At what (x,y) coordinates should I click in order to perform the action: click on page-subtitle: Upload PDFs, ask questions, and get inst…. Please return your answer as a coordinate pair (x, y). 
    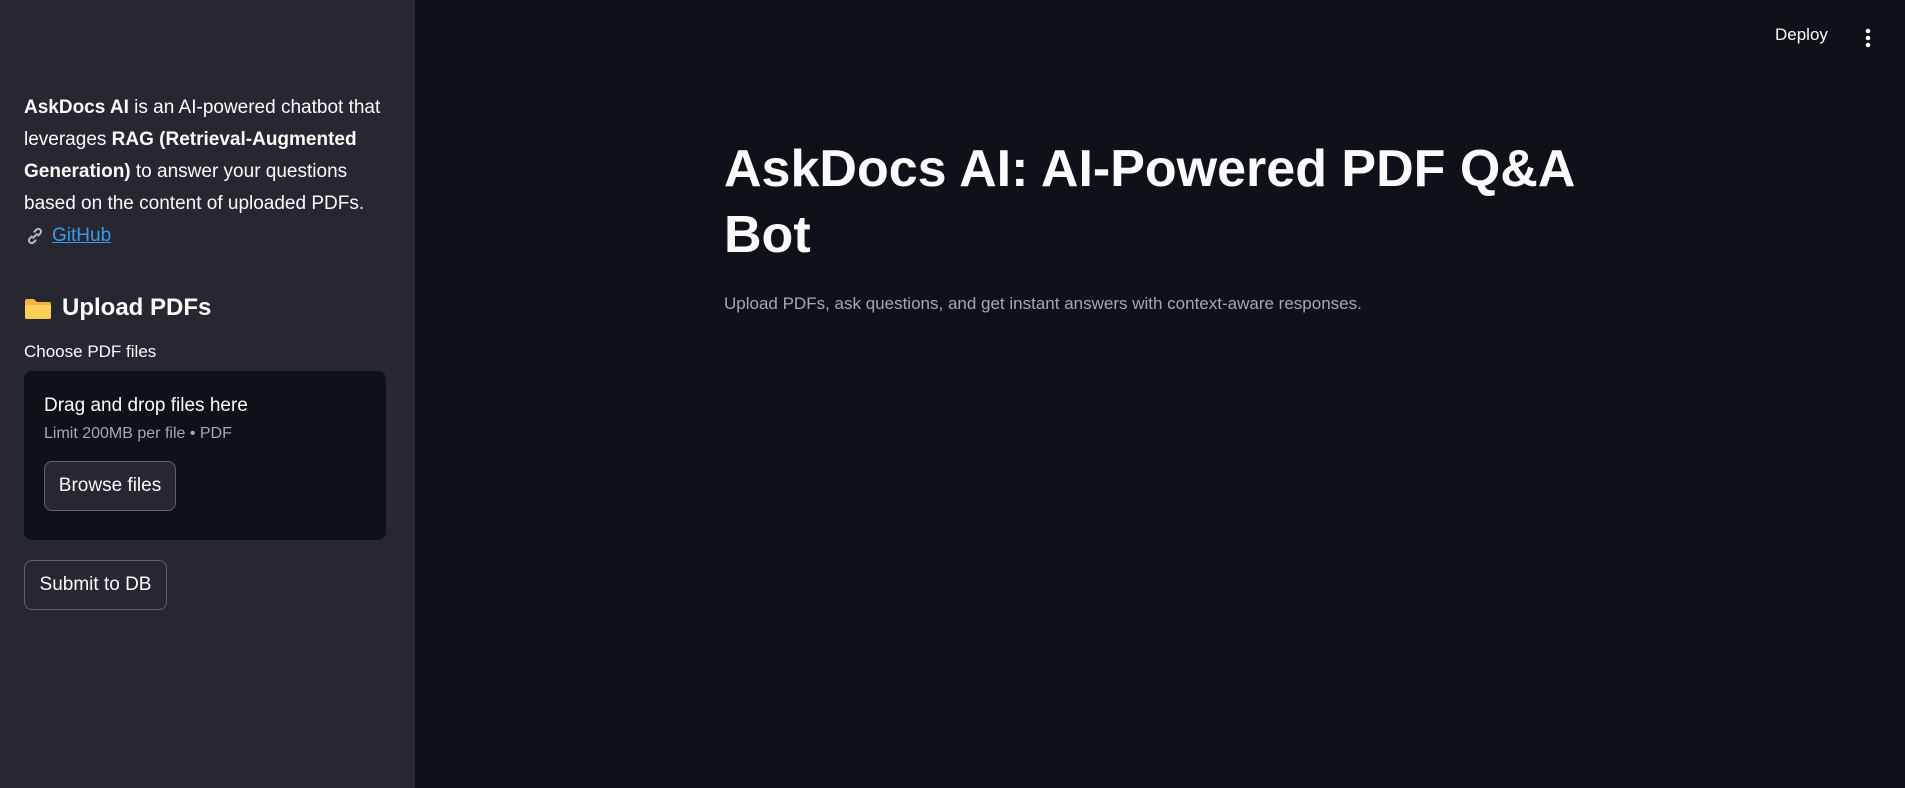
    Looking at the image, I should click on (1043, 303).